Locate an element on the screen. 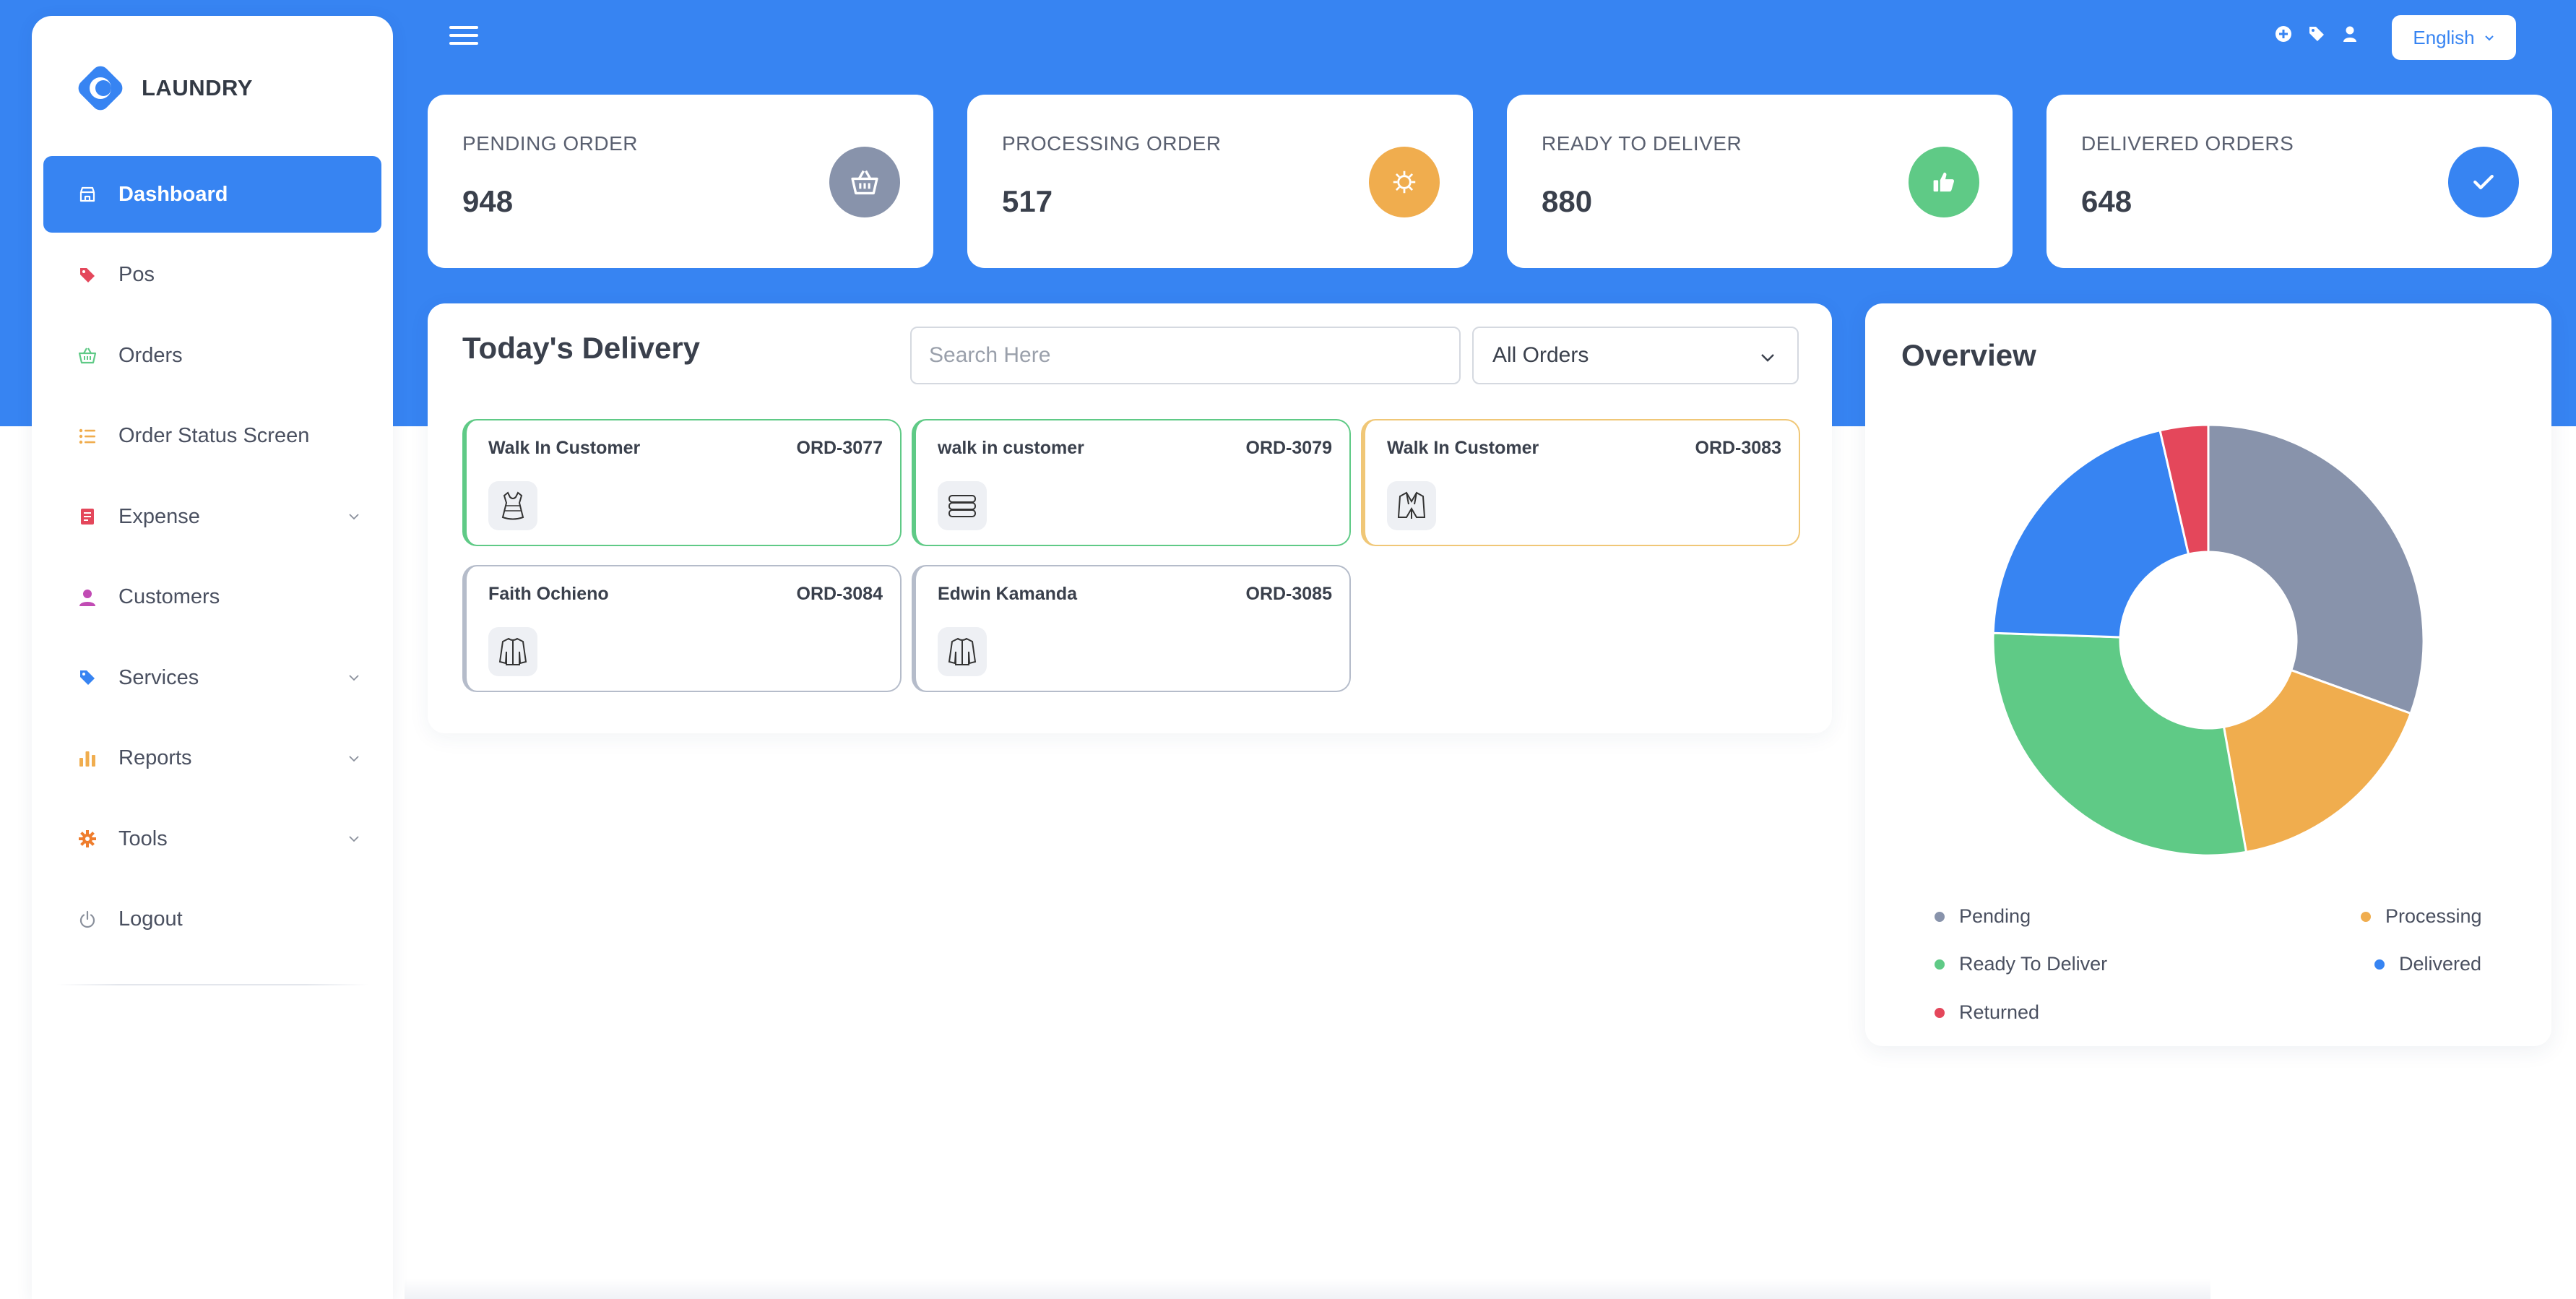 This screenshot has width=2576, height=1299. panel-title: Today's Delivery is located at coordinates (581, 348).